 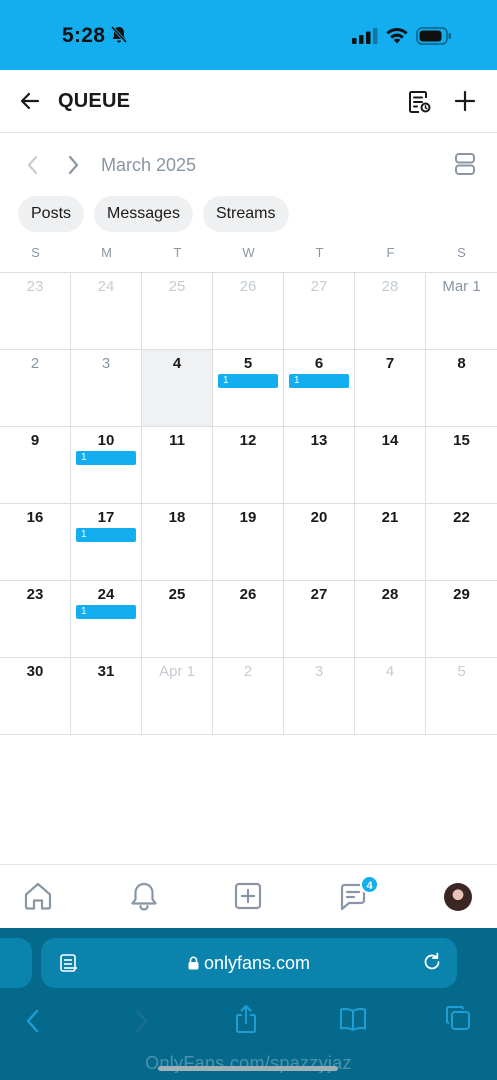 I want to click on url-display: onlyfans.com, so click(x=249, y=963).